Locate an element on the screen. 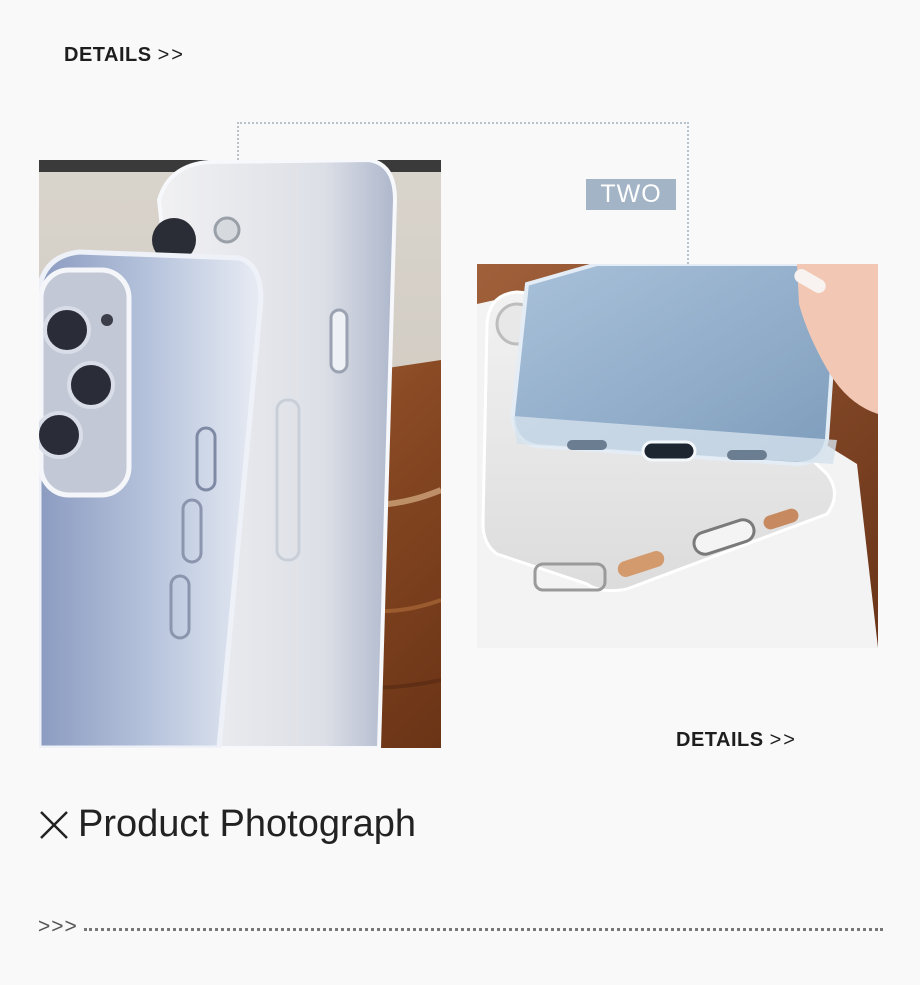 This screenshot has width=920, height=985. details-link-top: DETAILS >> is located at coordinates (124, 55).